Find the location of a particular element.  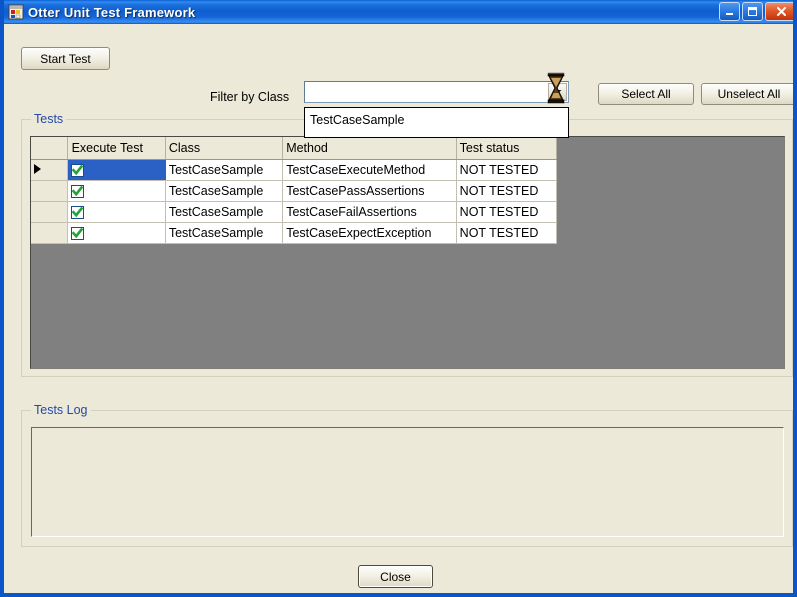

filter-by-class-dropdown-list: TestCaseSample is located at coordinates (436, 122).